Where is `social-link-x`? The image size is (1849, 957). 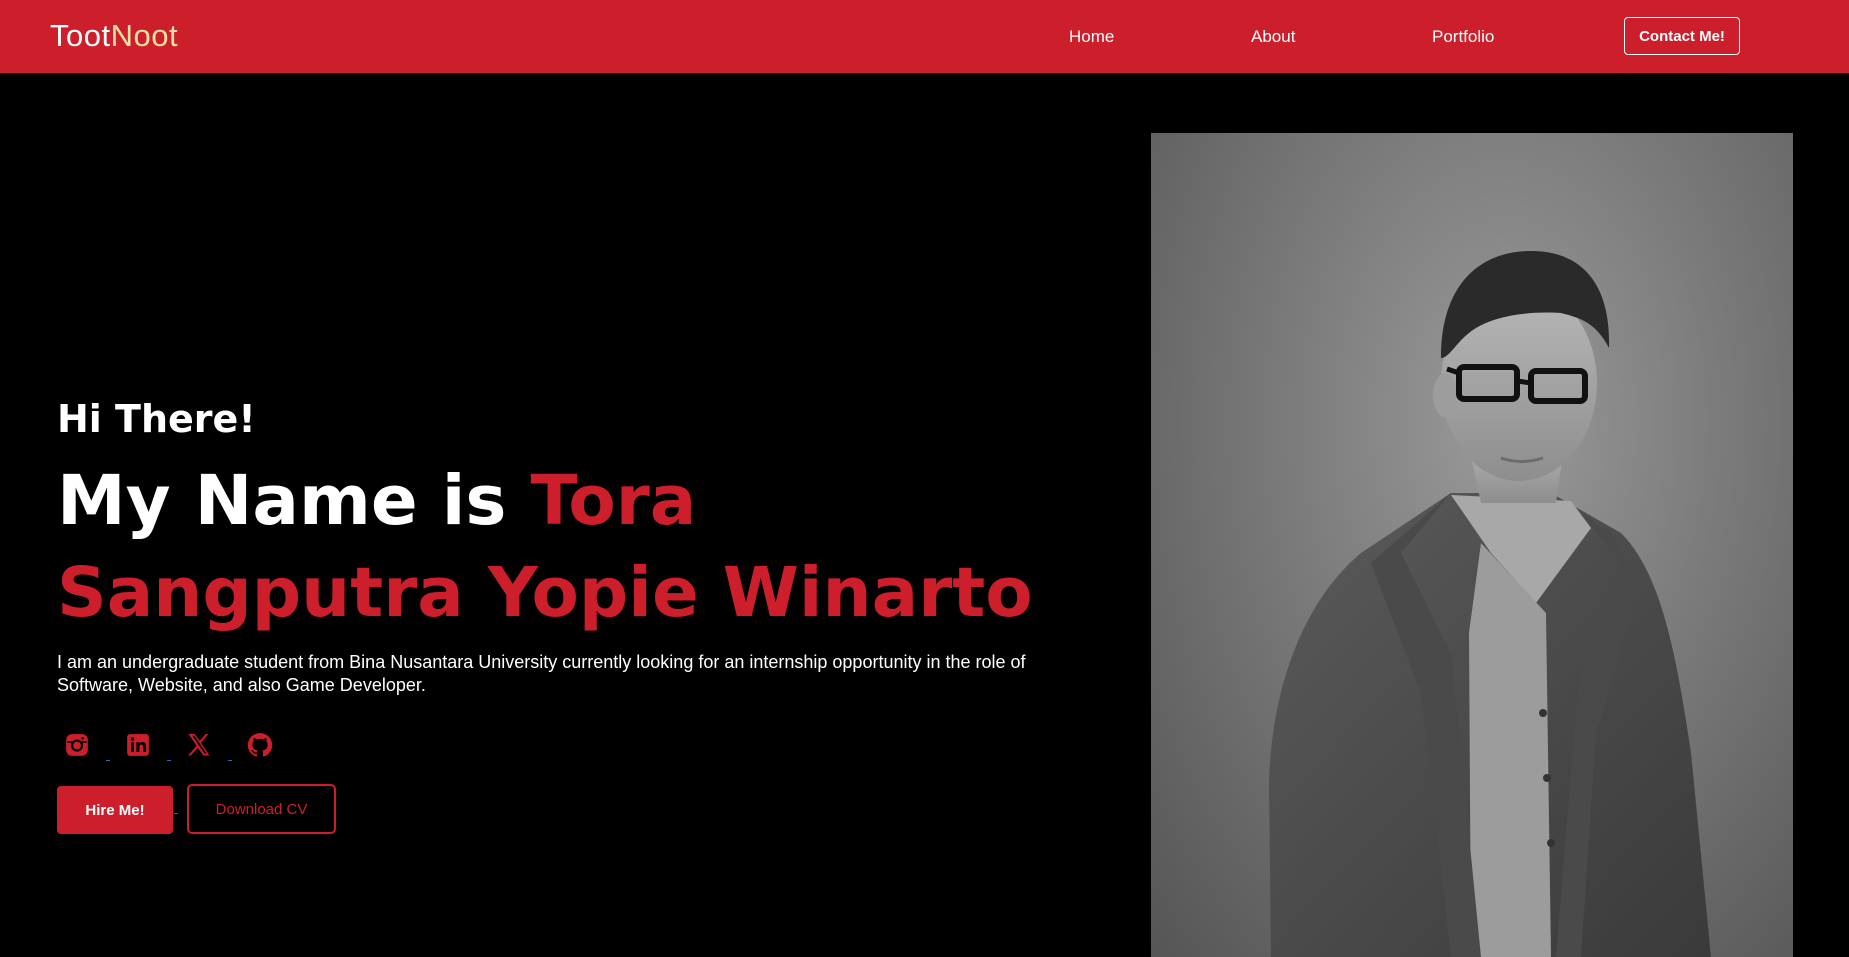 social-link-x is located at coordinates (207, 745).